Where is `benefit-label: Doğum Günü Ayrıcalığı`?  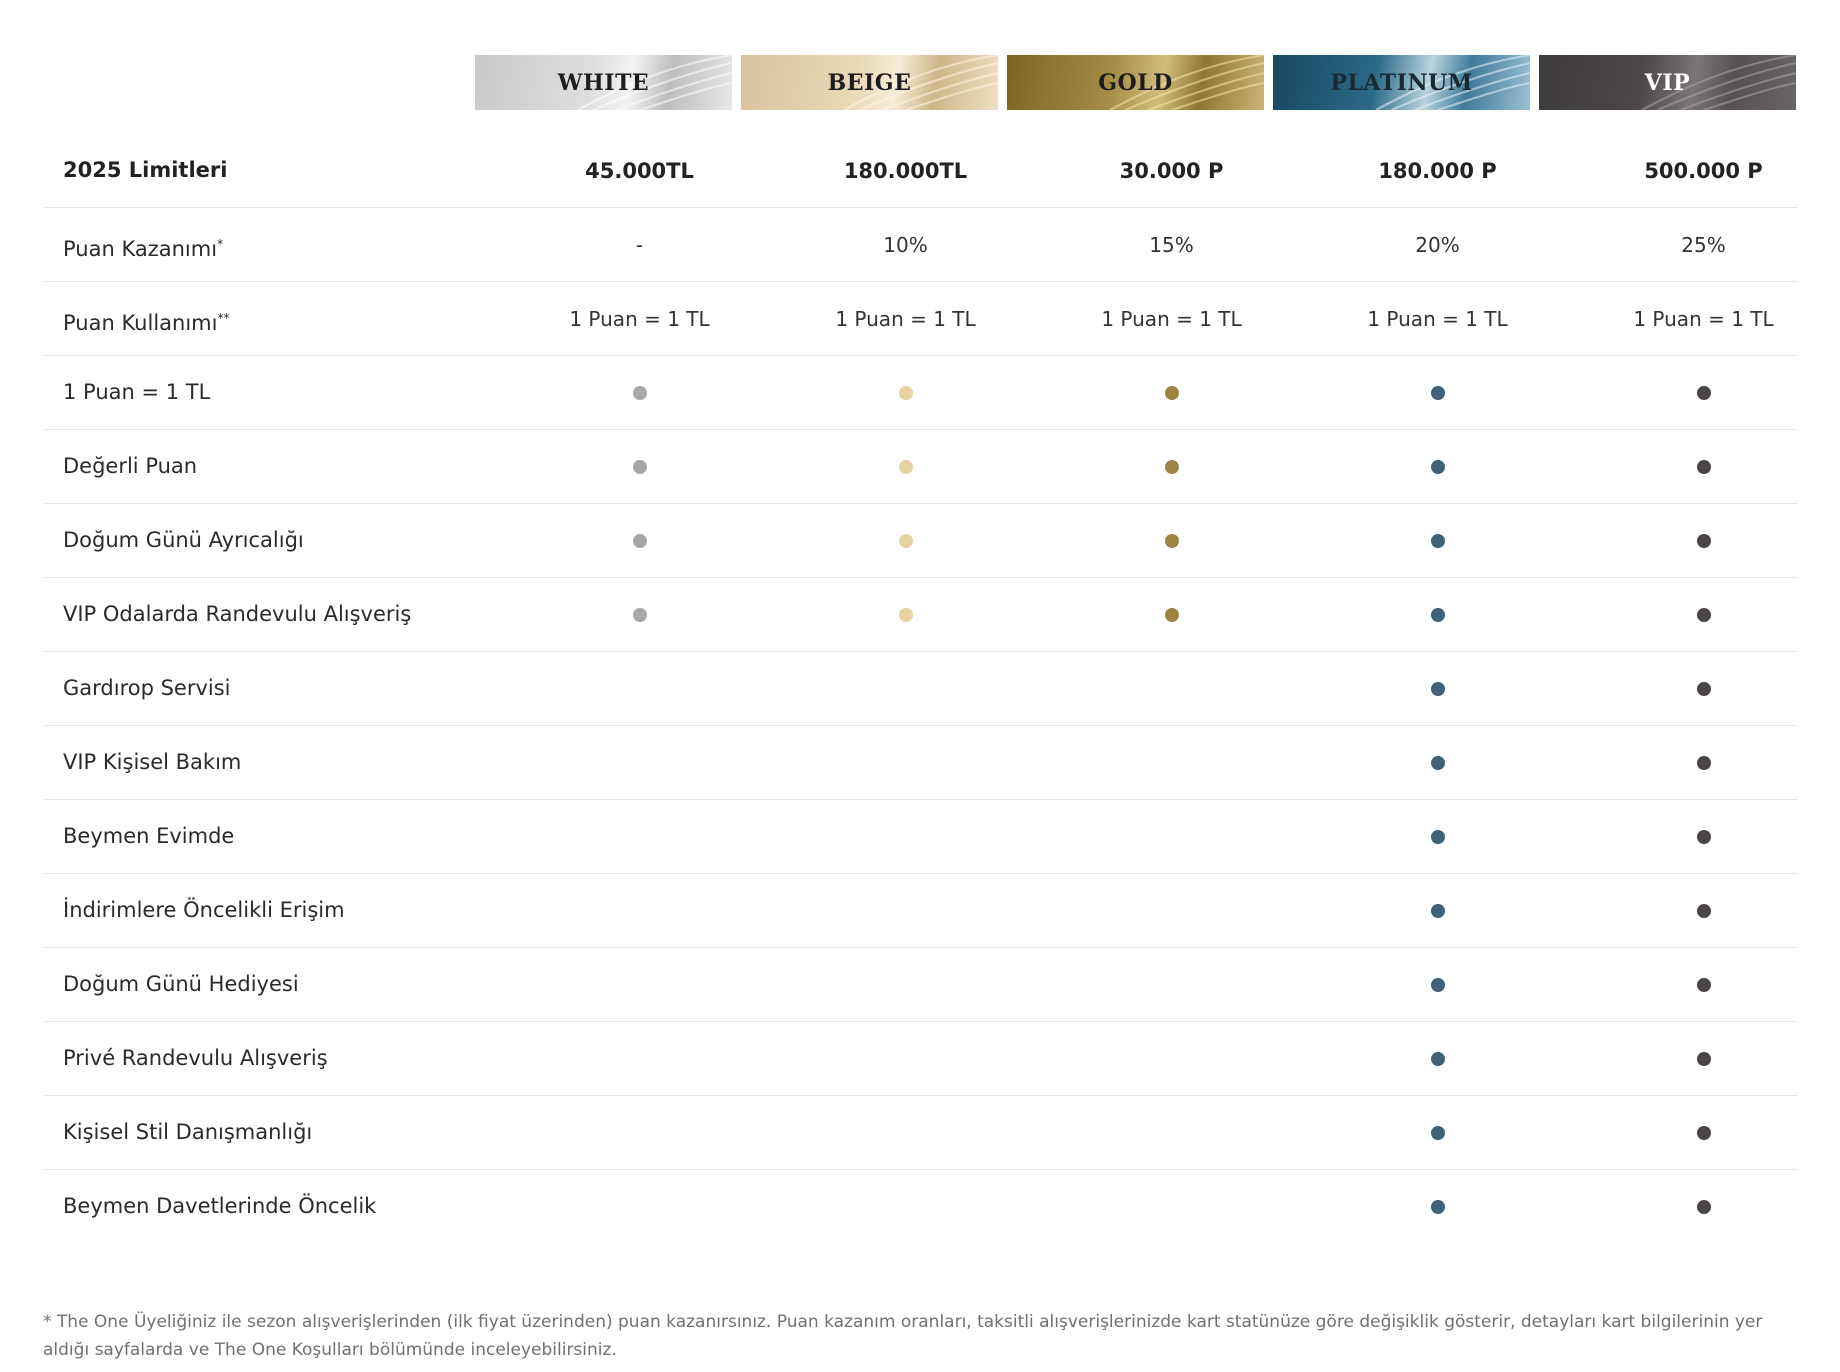
benefit-label: Doğum Günü Ayrıcalığı is located at coordinates (183, 540).